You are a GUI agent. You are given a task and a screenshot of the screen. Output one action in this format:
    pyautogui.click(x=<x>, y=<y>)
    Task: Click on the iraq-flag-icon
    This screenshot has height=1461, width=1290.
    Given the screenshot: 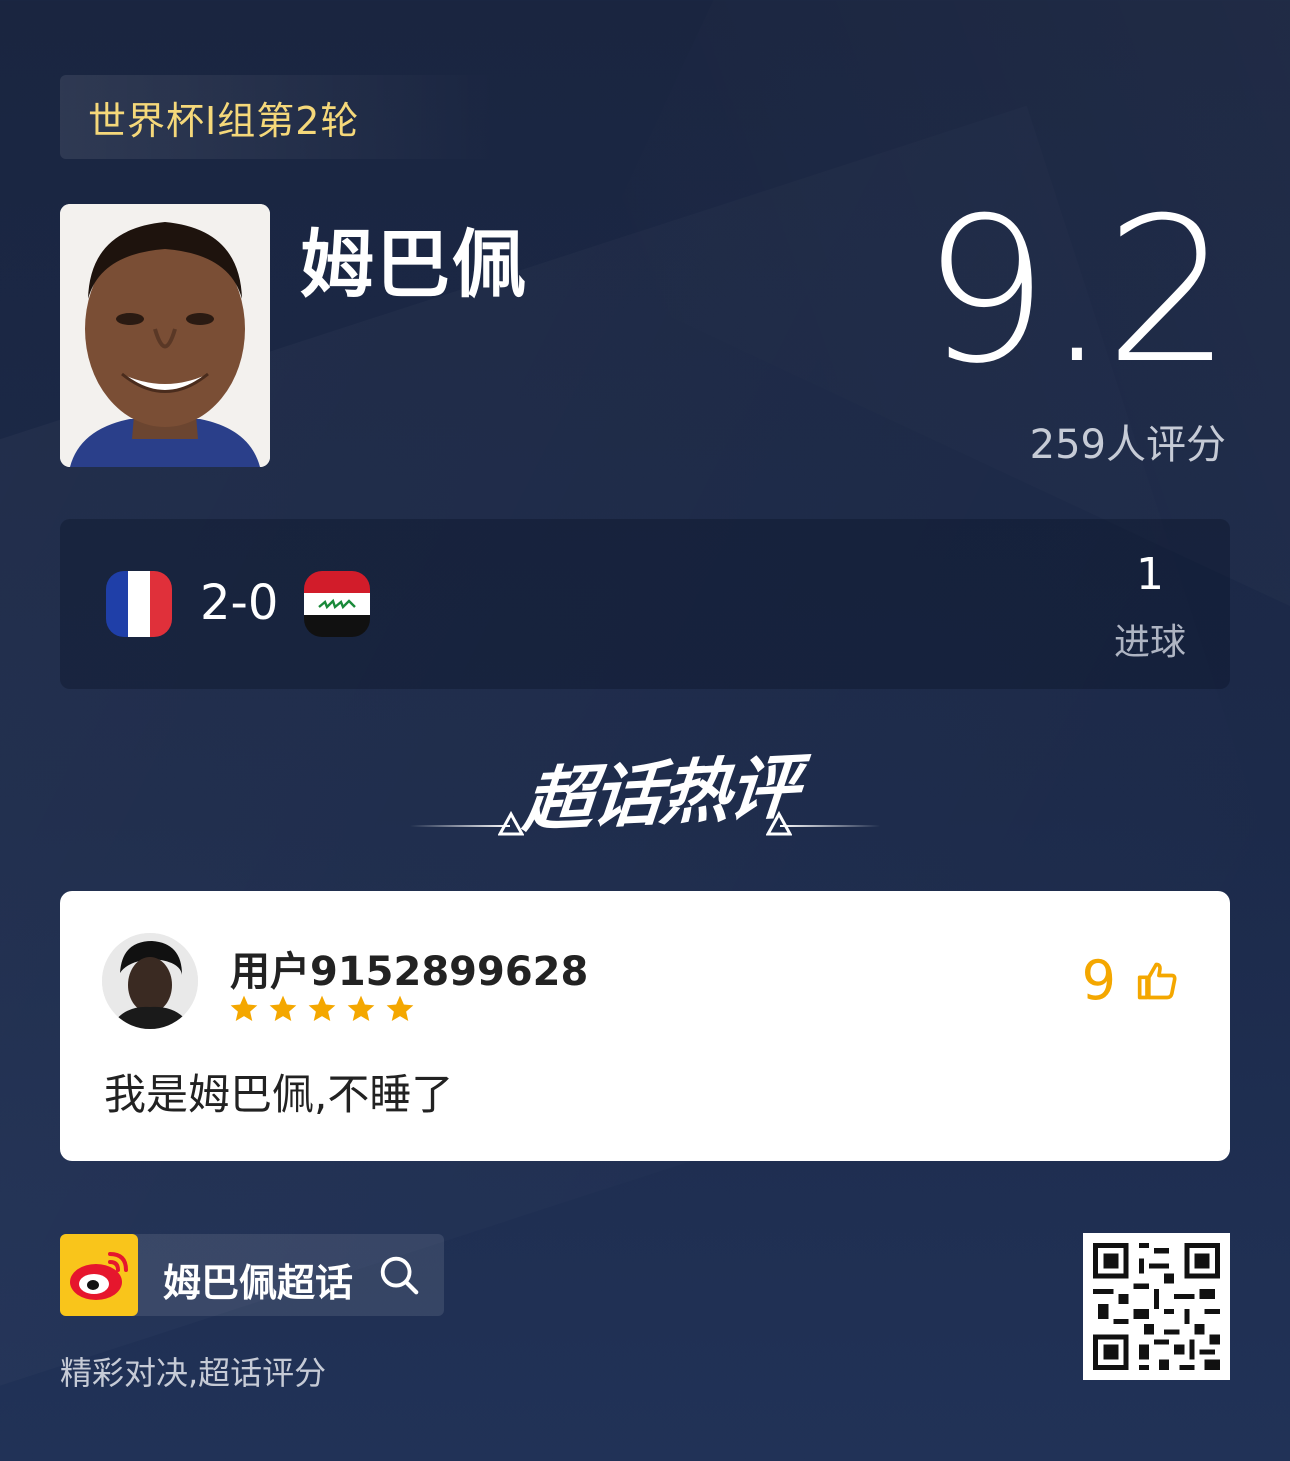 What is the action you would take?
    pyautogui.click(x=337, y=604)
    